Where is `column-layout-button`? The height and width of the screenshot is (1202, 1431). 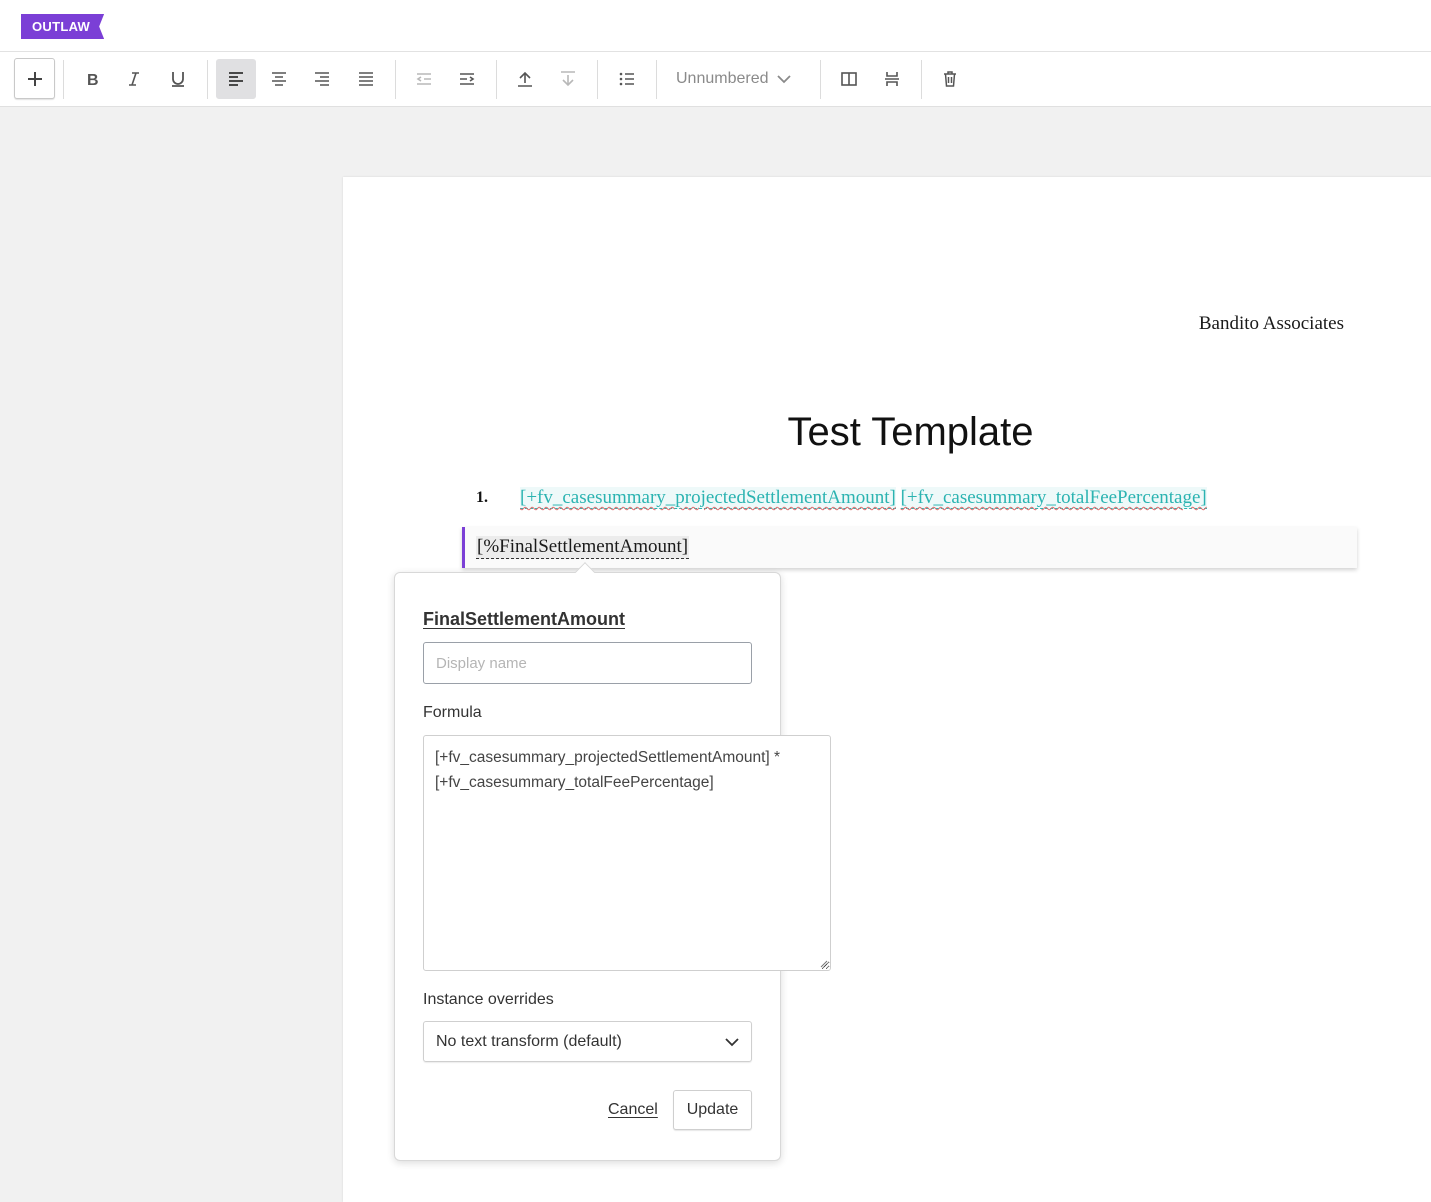 column-layout-button is located at coordinates (849, 79).